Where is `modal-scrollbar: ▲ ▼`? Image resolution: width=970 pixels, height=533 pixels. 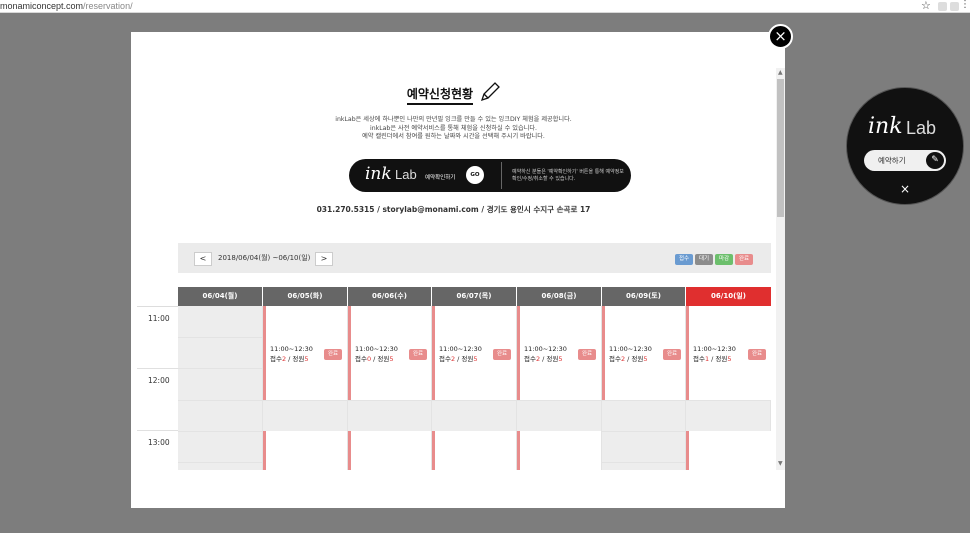
modal-scrollbar: ▲ ▼ is located at coordinates (780, 269).